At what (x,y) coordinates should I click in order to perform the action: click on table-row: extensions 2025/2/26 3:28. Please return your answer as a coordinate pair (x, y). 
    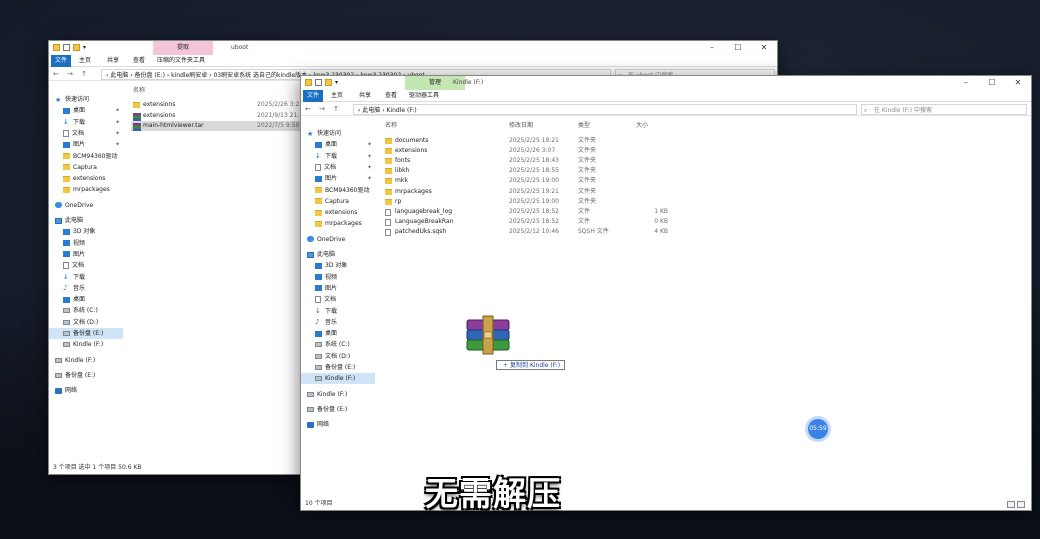
    Looking at the image, I should click on (217, 105).